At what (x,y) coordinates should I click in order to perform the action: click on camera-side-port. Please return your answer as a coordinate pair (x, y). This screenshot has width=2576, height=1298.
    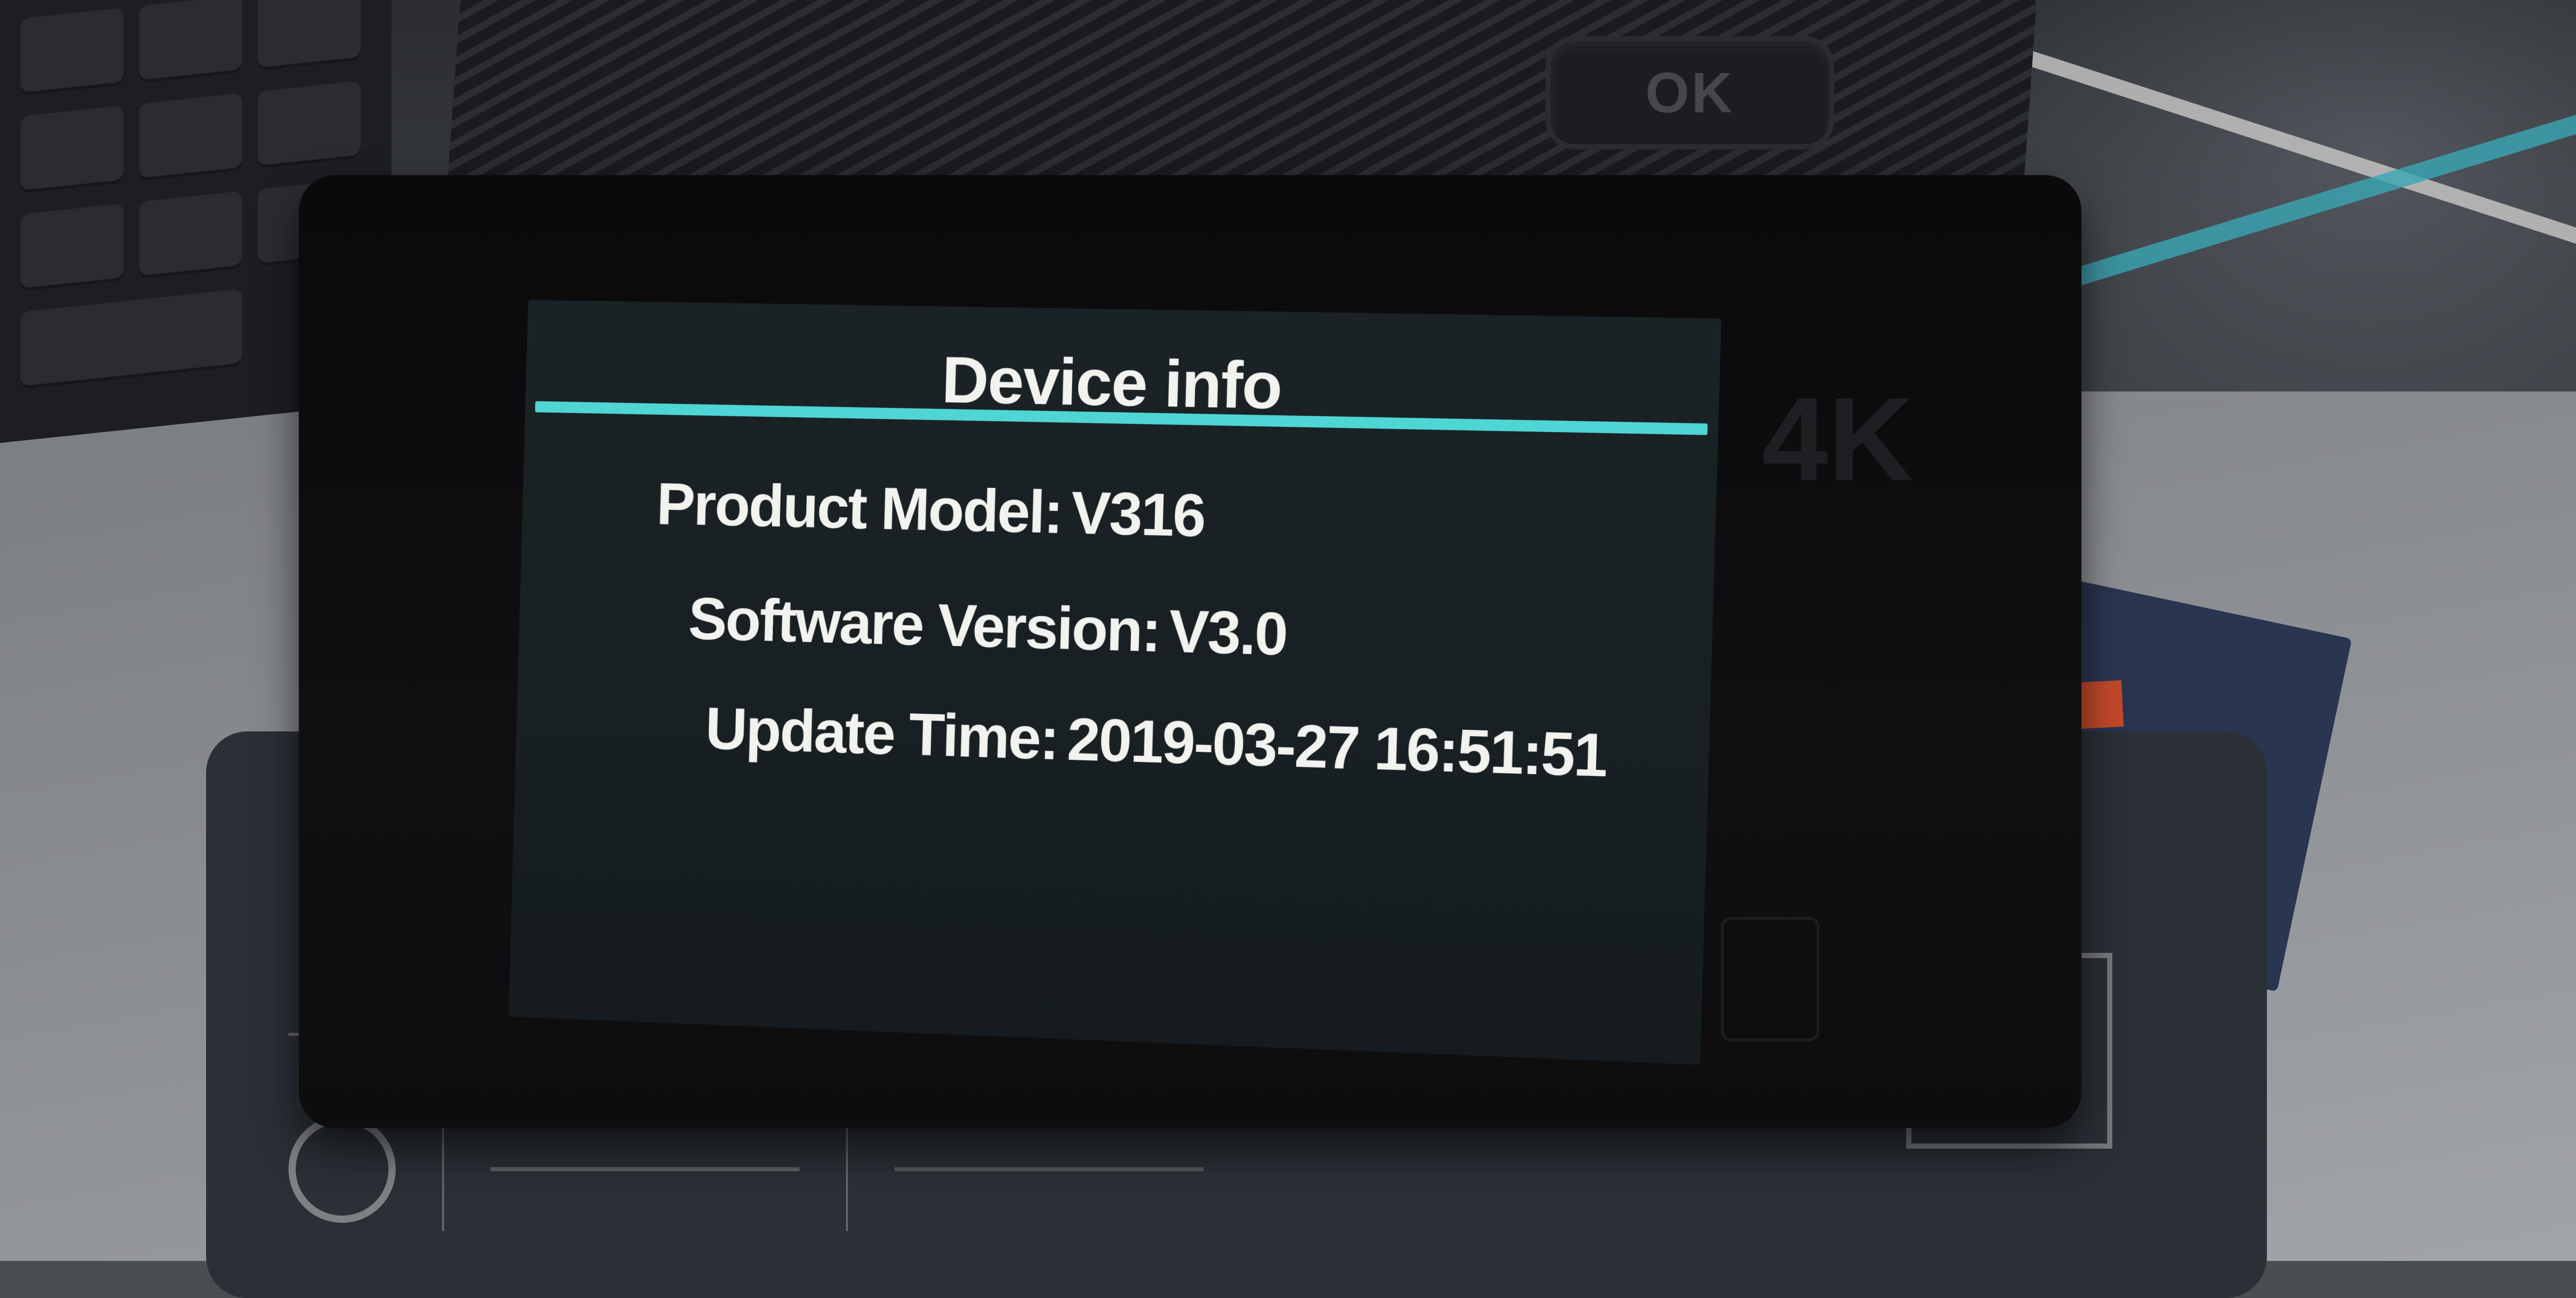
    Looking at the image, I should click on (1770, 979).